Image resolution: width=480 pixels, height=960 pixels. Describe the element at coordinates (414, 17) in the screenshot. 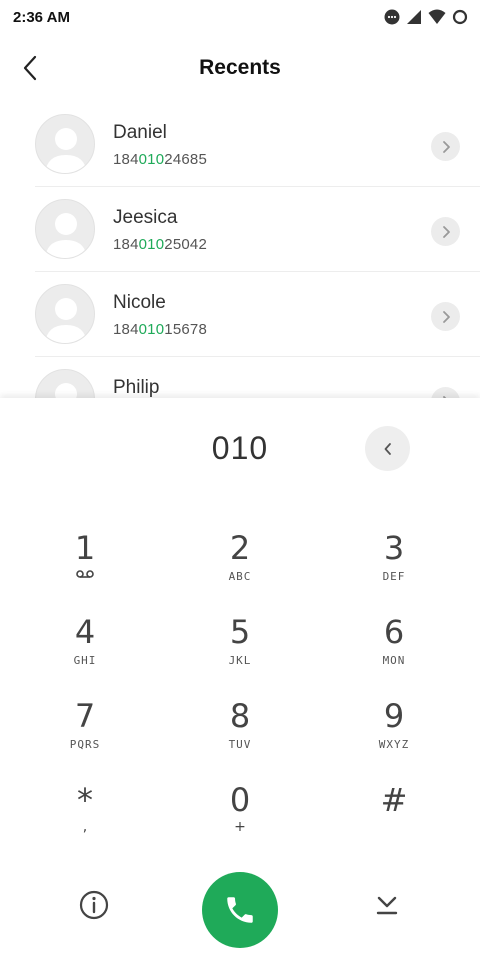

I see `signal-icon` at that location.